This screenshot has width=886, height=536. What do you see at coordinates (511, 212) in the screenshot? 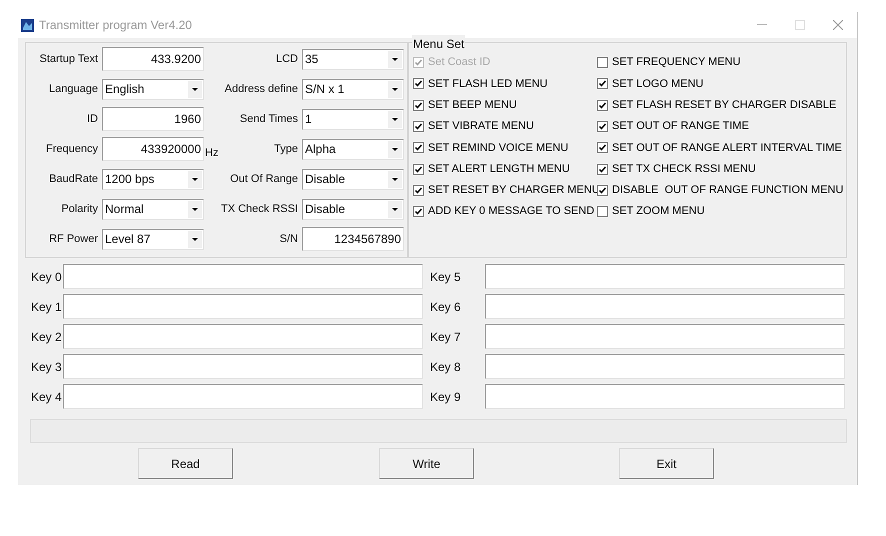
I see `checkbox-label: ADD KEY 0 MESSAGE TO SEND` at bounding box center [511, 212].